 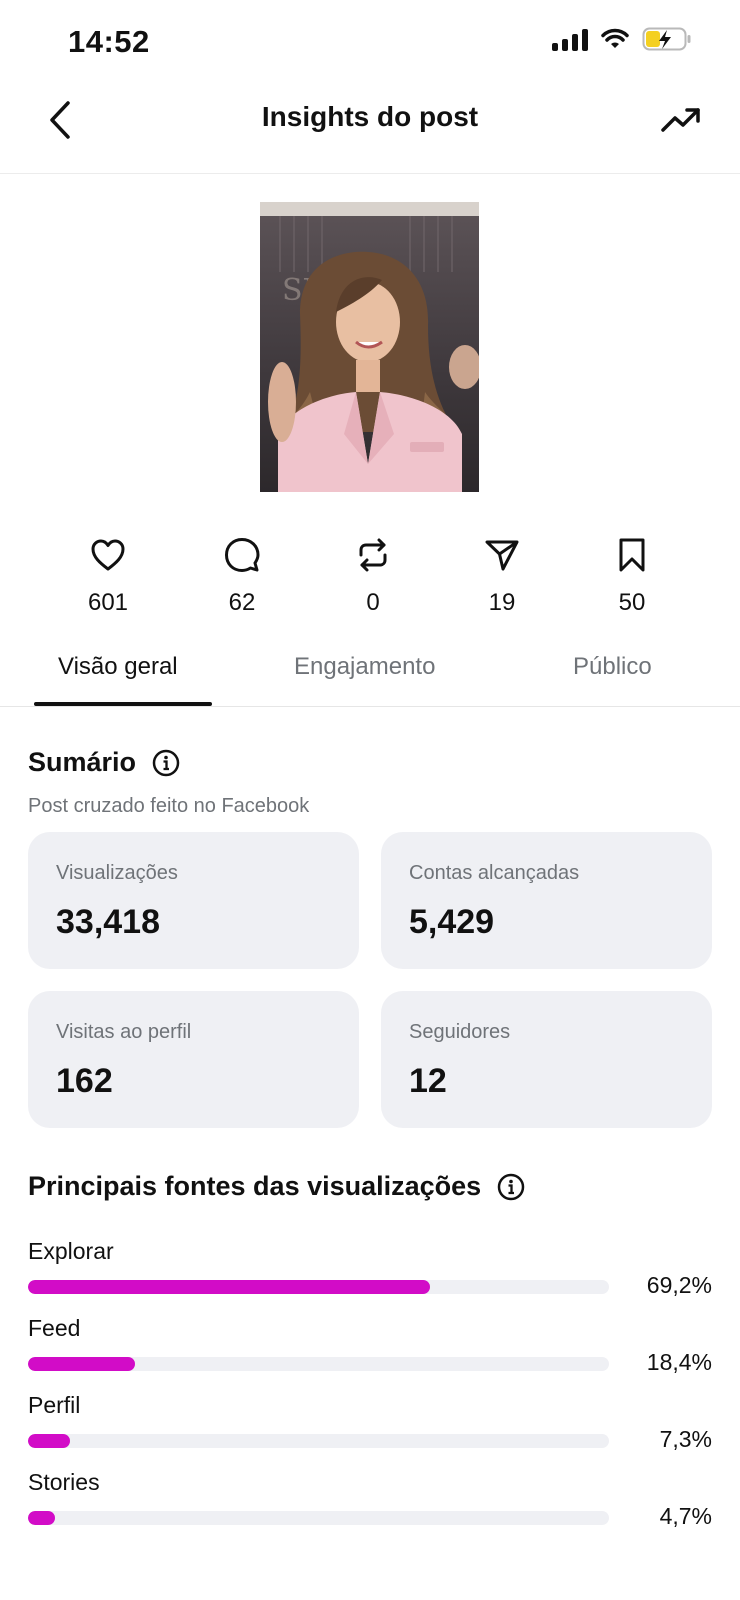 I want to click on trending-up-icon, so click(x=680, y=120).